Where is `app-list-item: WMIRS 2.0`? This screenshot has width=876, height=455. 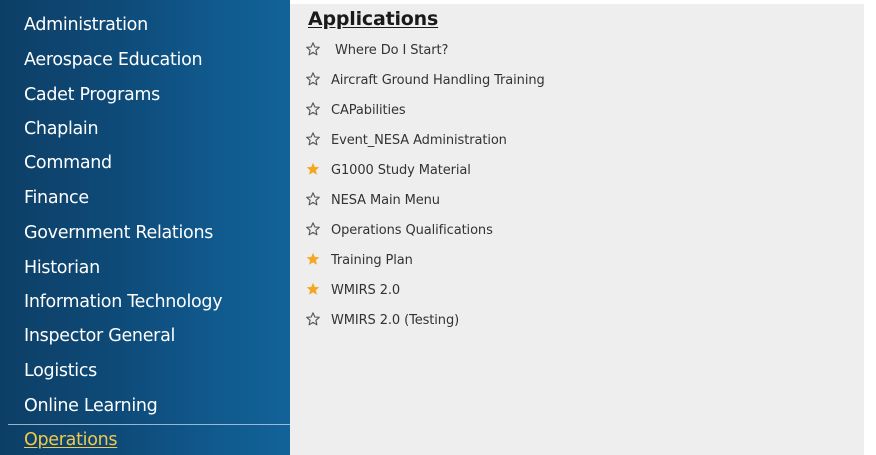 app-list-item: WMIRS 2.0 is located at coordinates (353, 291).